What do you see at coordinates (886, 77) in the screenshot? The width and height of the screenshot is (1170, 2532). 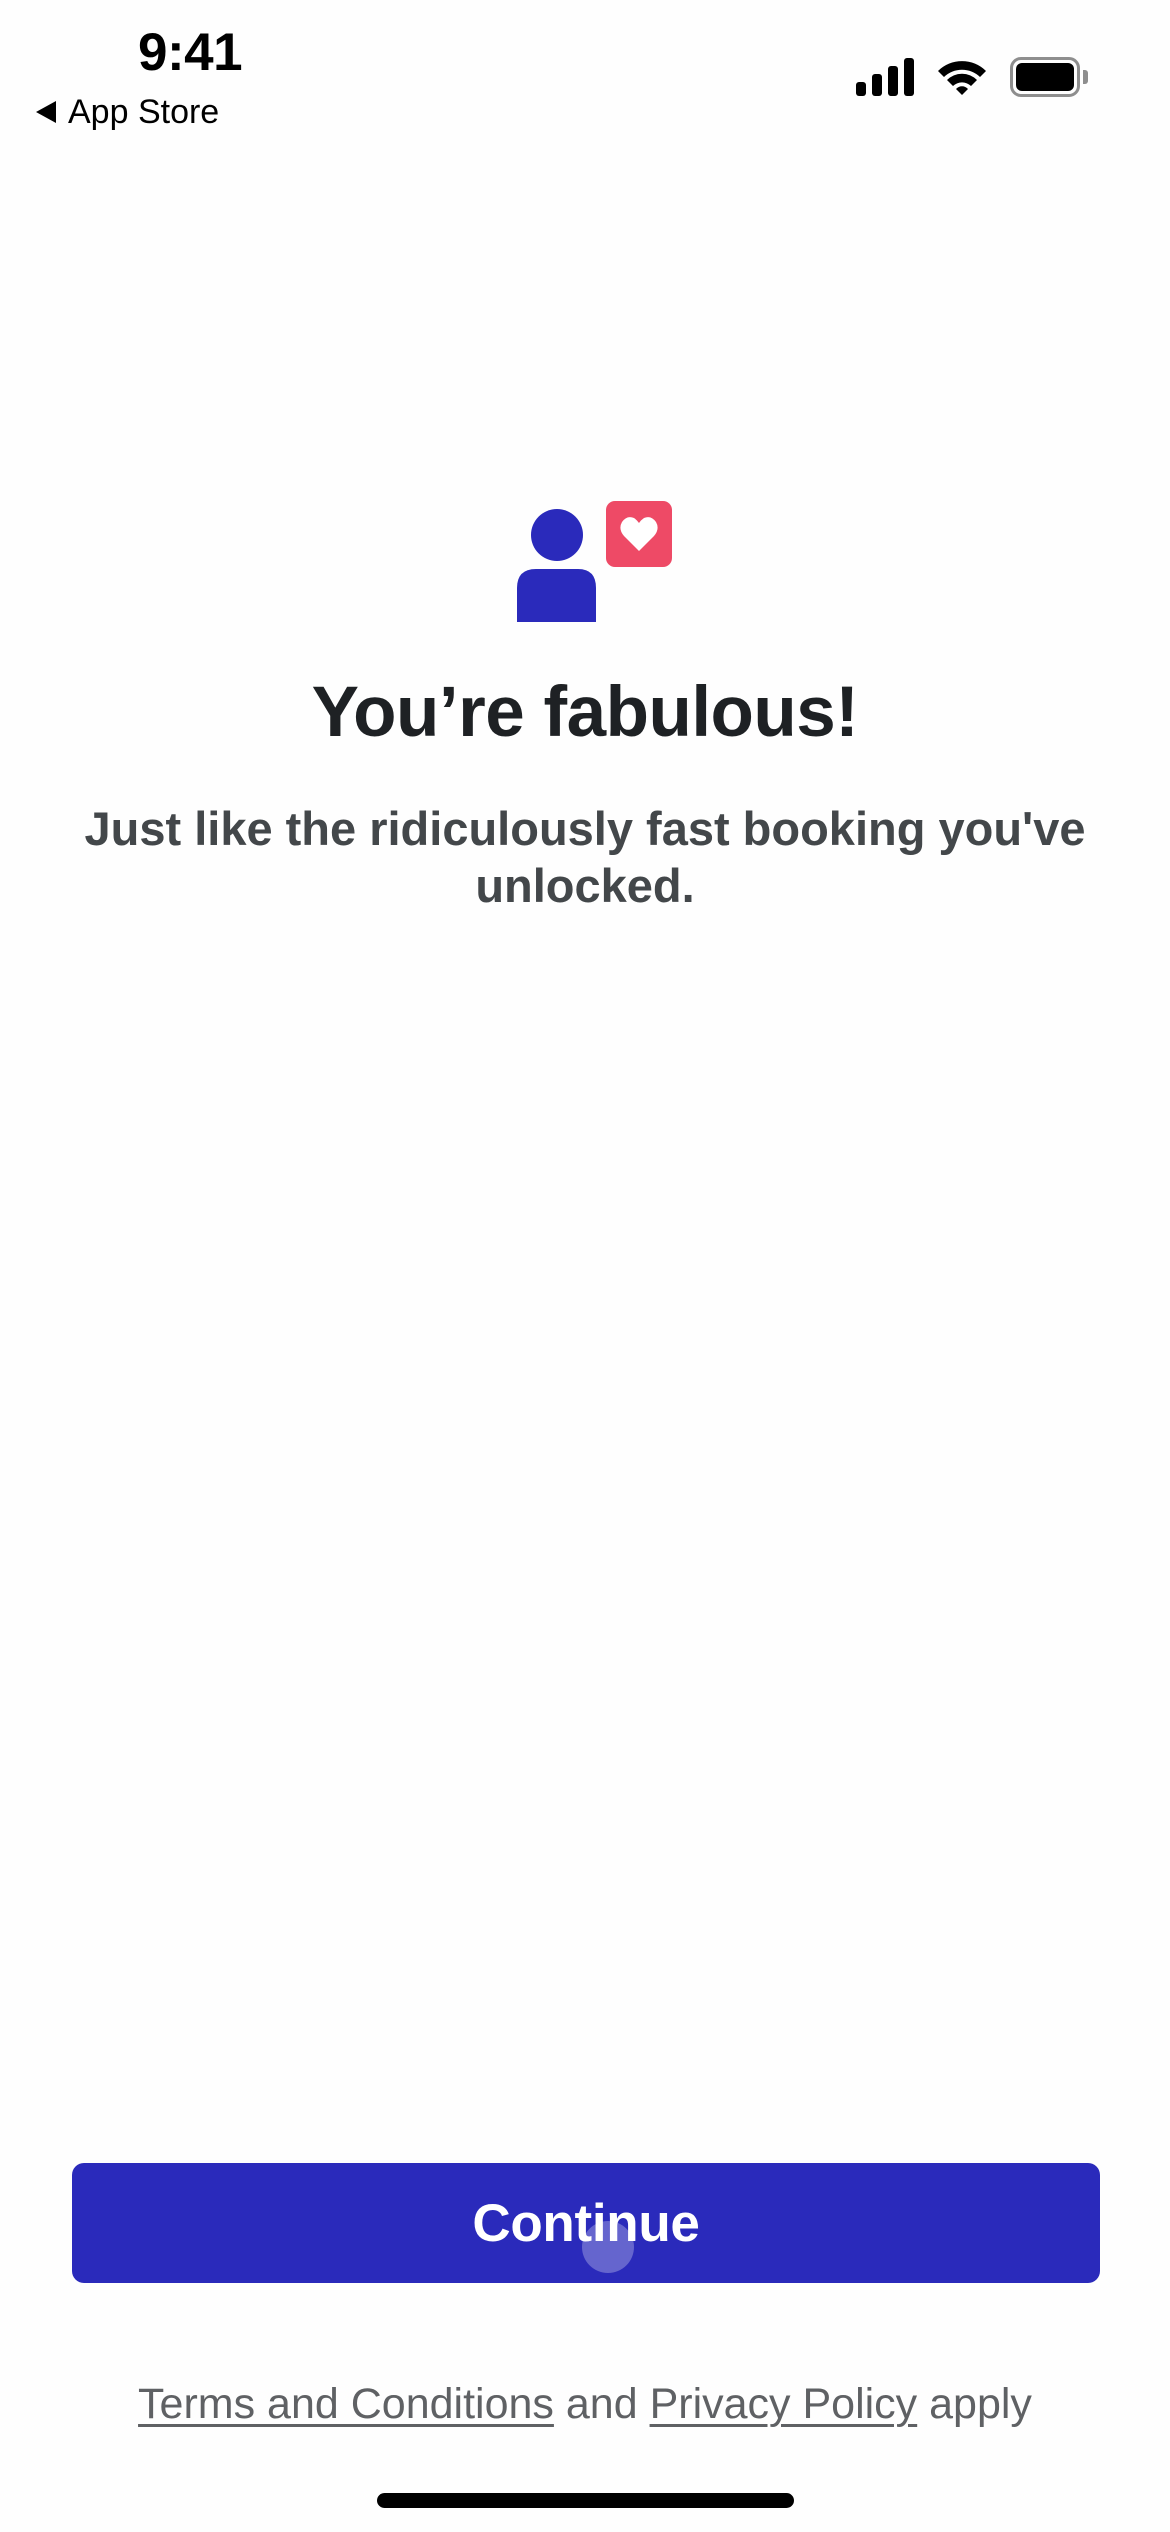 I see `signal-icon` at bounding box center [886, 77].